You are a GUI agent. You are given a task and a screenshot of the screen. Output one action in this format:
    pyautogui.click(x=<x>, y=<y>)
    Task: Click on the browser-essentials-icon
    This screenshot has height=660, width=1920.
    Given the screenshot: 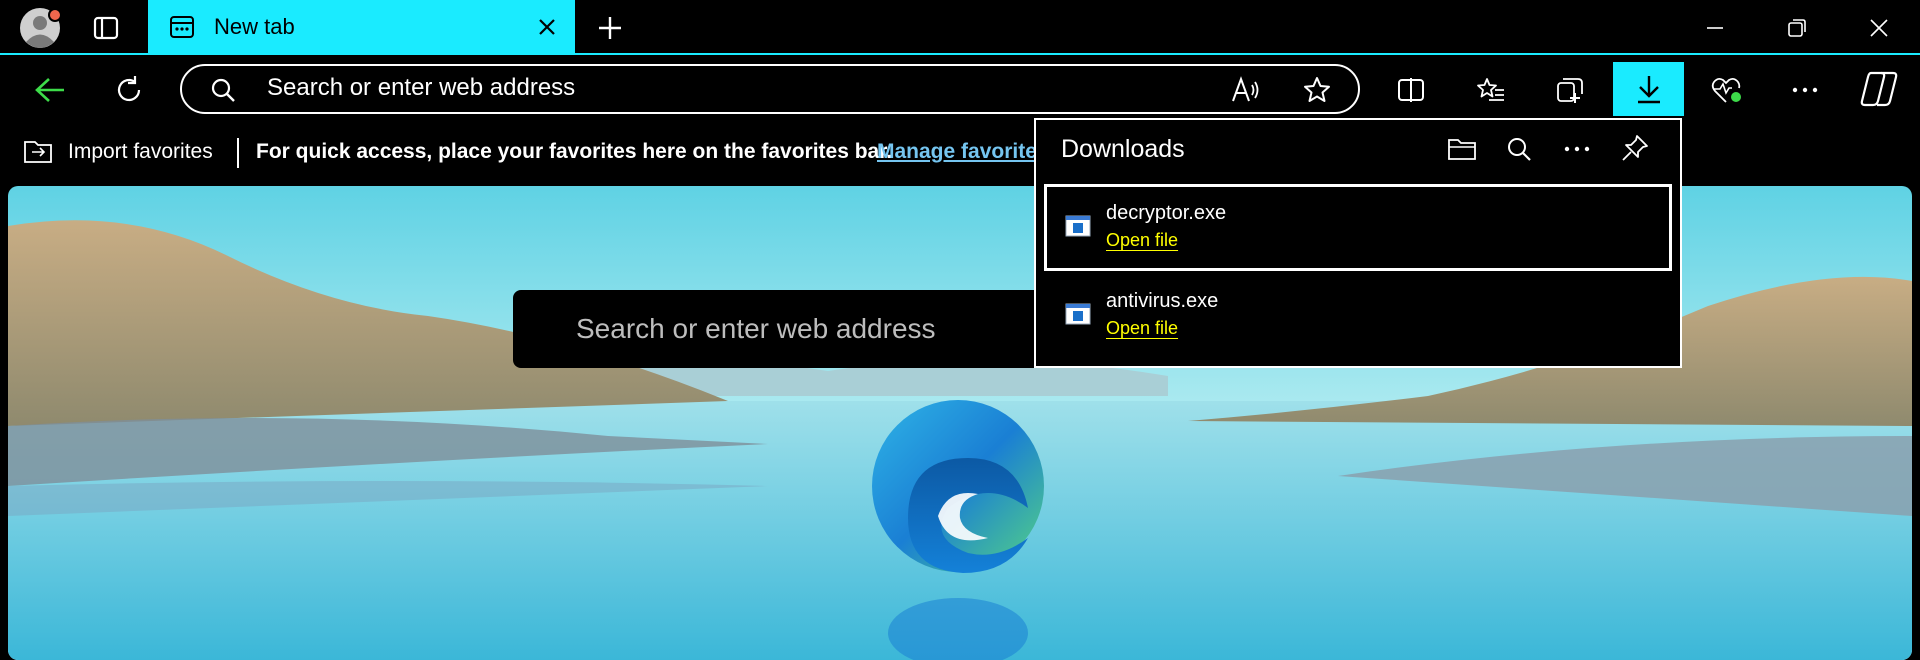 What is the action you would take?
    pyautogui.click(x=1726, y=90)
    